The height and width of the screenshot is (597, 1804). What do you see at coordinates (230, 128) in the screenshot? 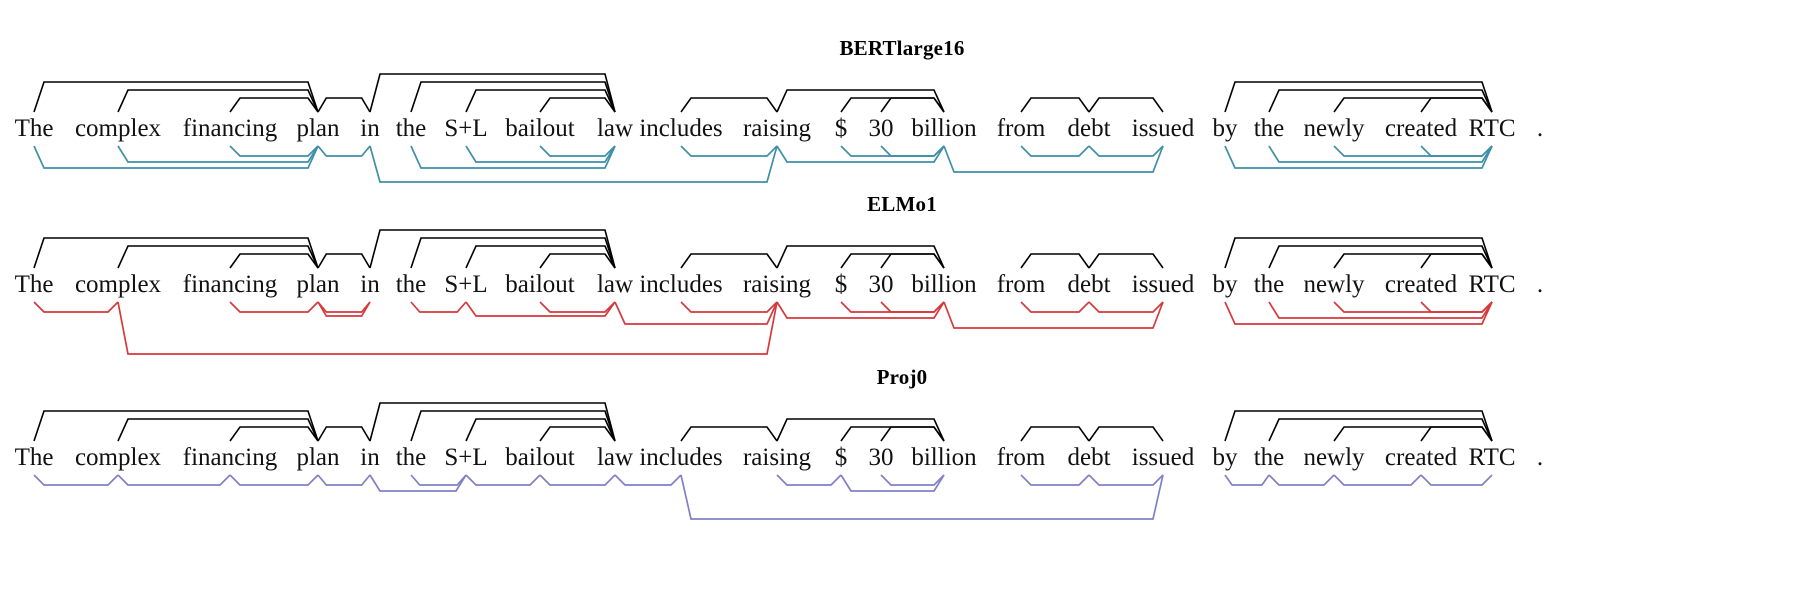
I see `token: financing` at bounding box center [230, 128].